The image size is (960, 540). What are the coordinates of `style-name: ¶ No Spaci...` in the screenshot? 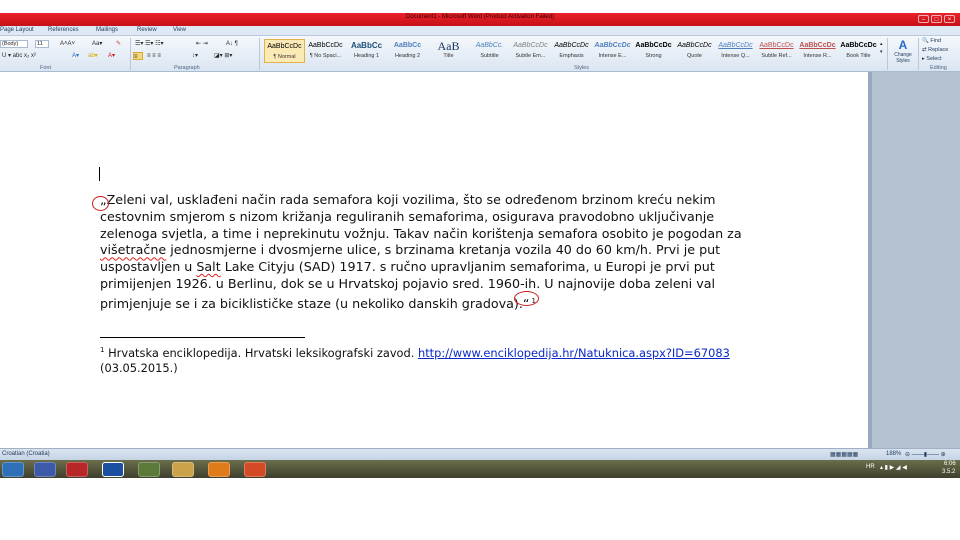 It's located at (325, 56).